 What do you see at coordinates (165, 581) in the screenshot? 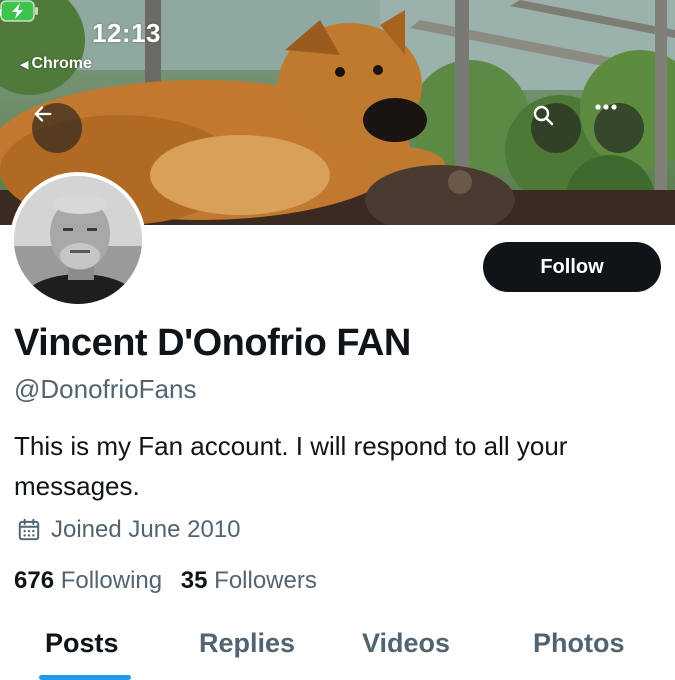
I see `follow-stats: 676 Following 35 Followers` at bounding box center [165, 581].